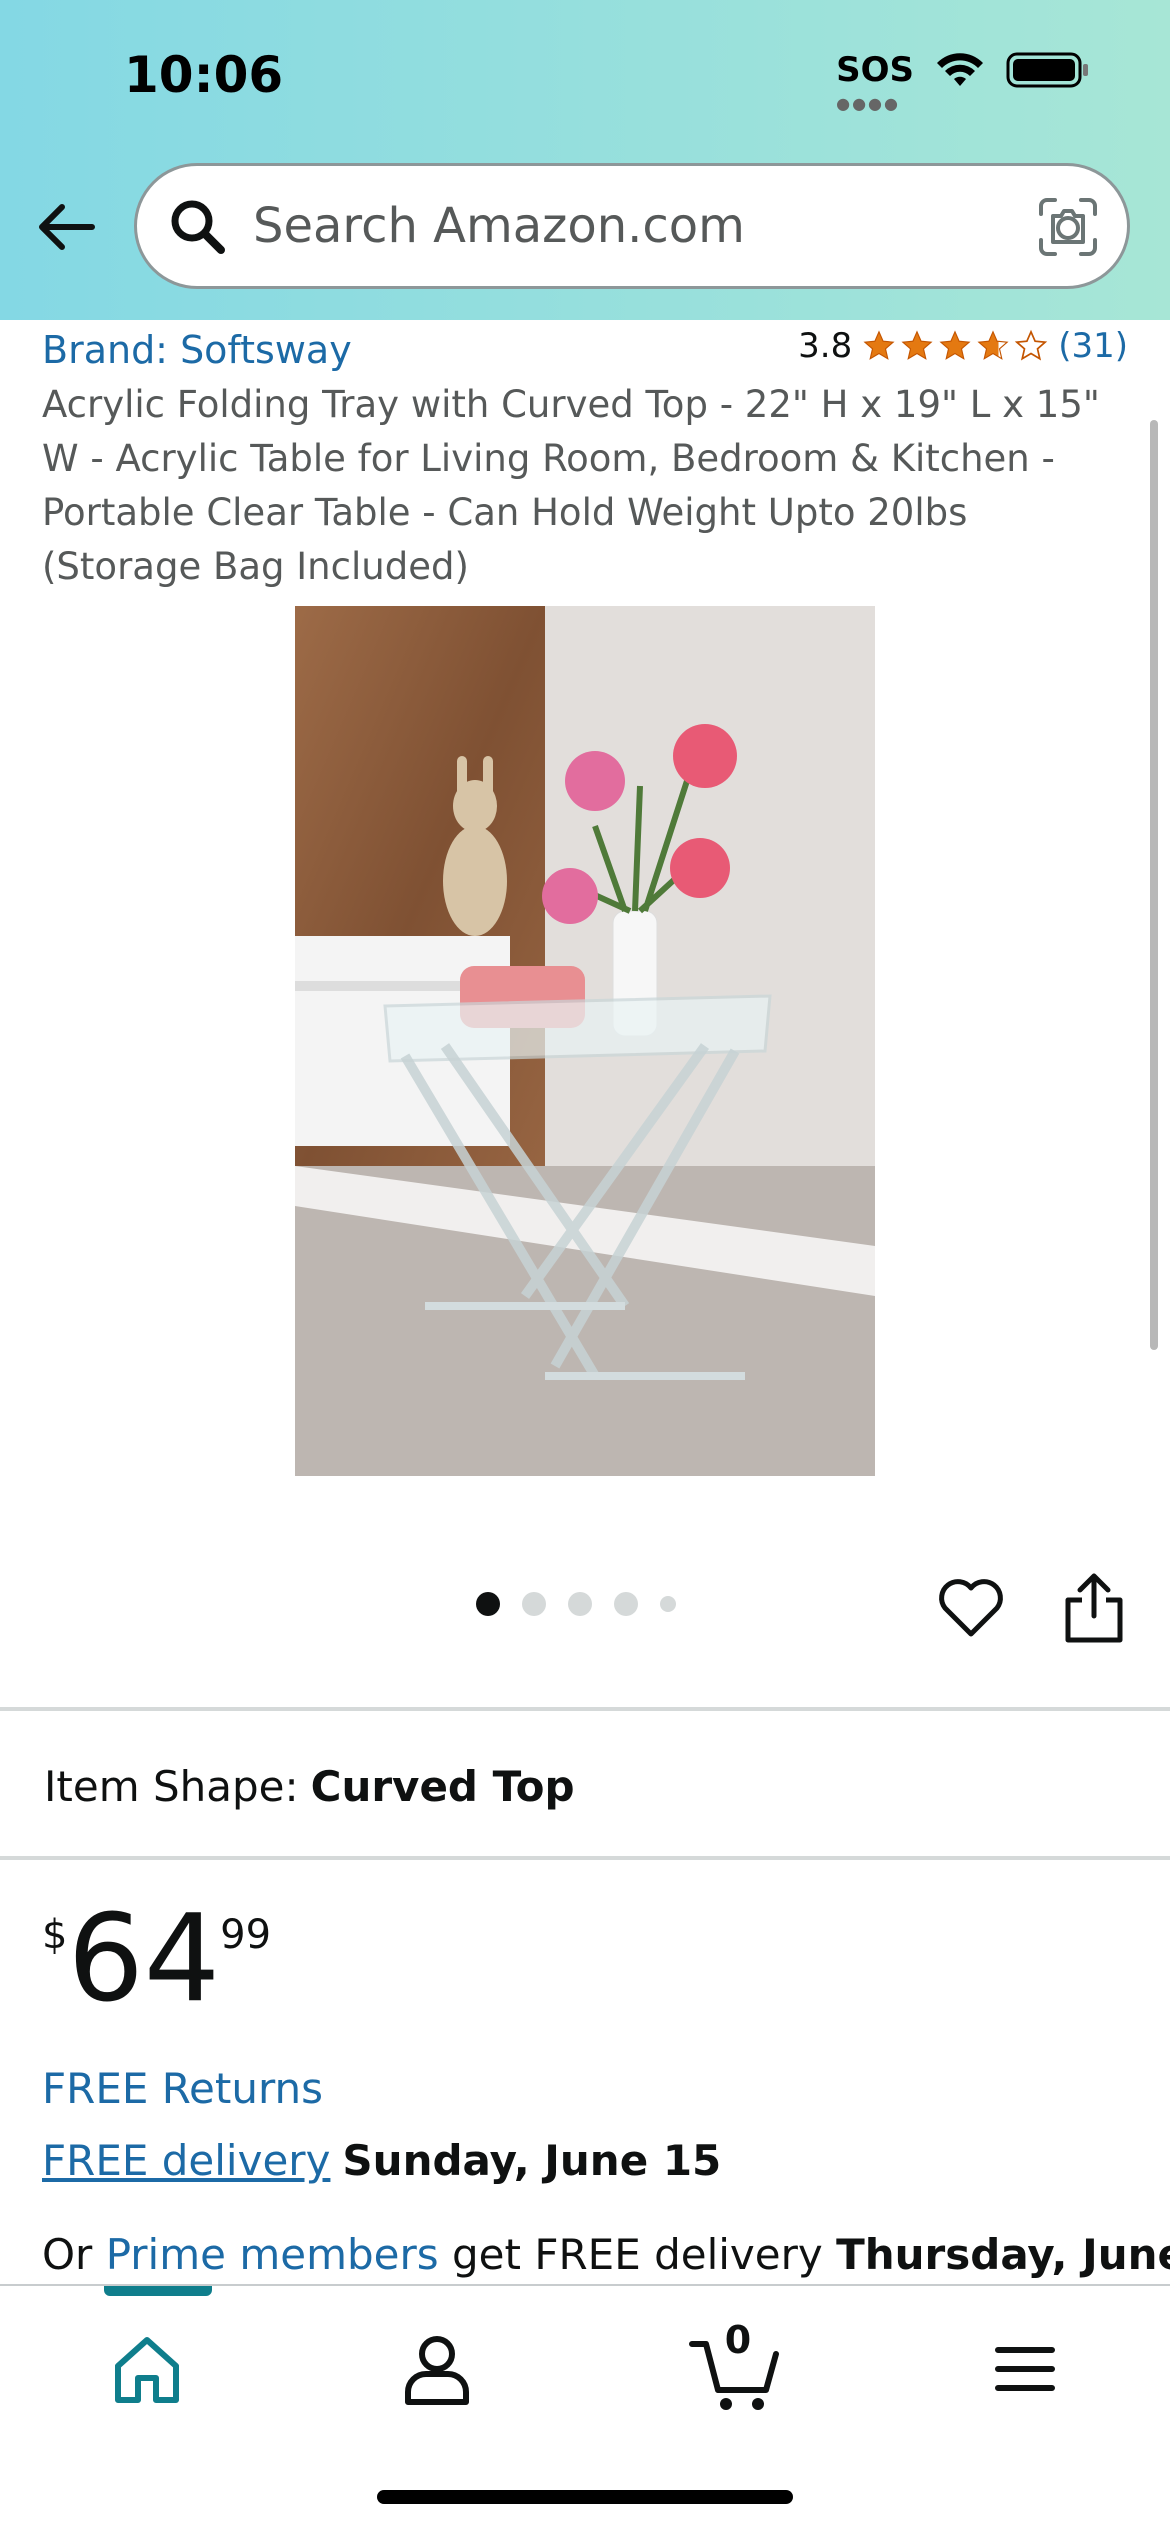  I want to click on price-fraction: 99, so click(246, 1935).